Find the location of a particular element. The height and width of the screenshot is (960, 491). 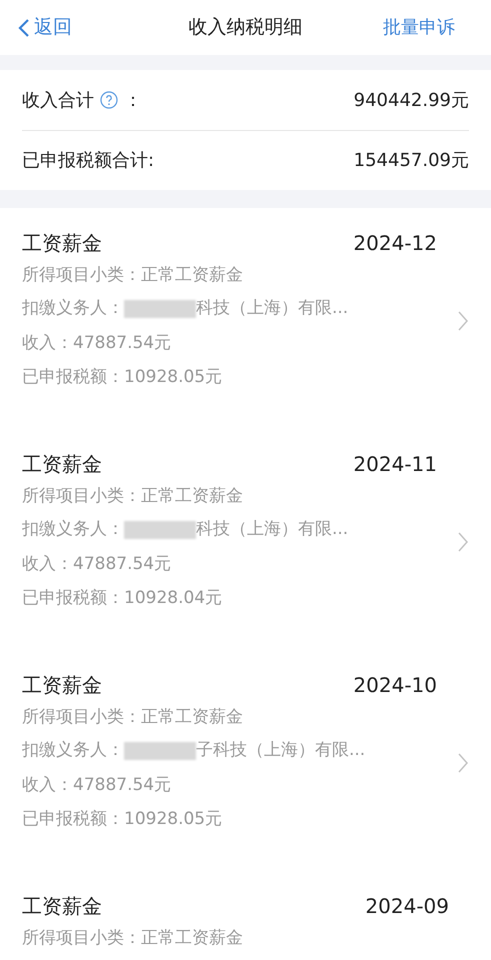

page-title: 收入纳税明细 is located at coordinates (246, 27).